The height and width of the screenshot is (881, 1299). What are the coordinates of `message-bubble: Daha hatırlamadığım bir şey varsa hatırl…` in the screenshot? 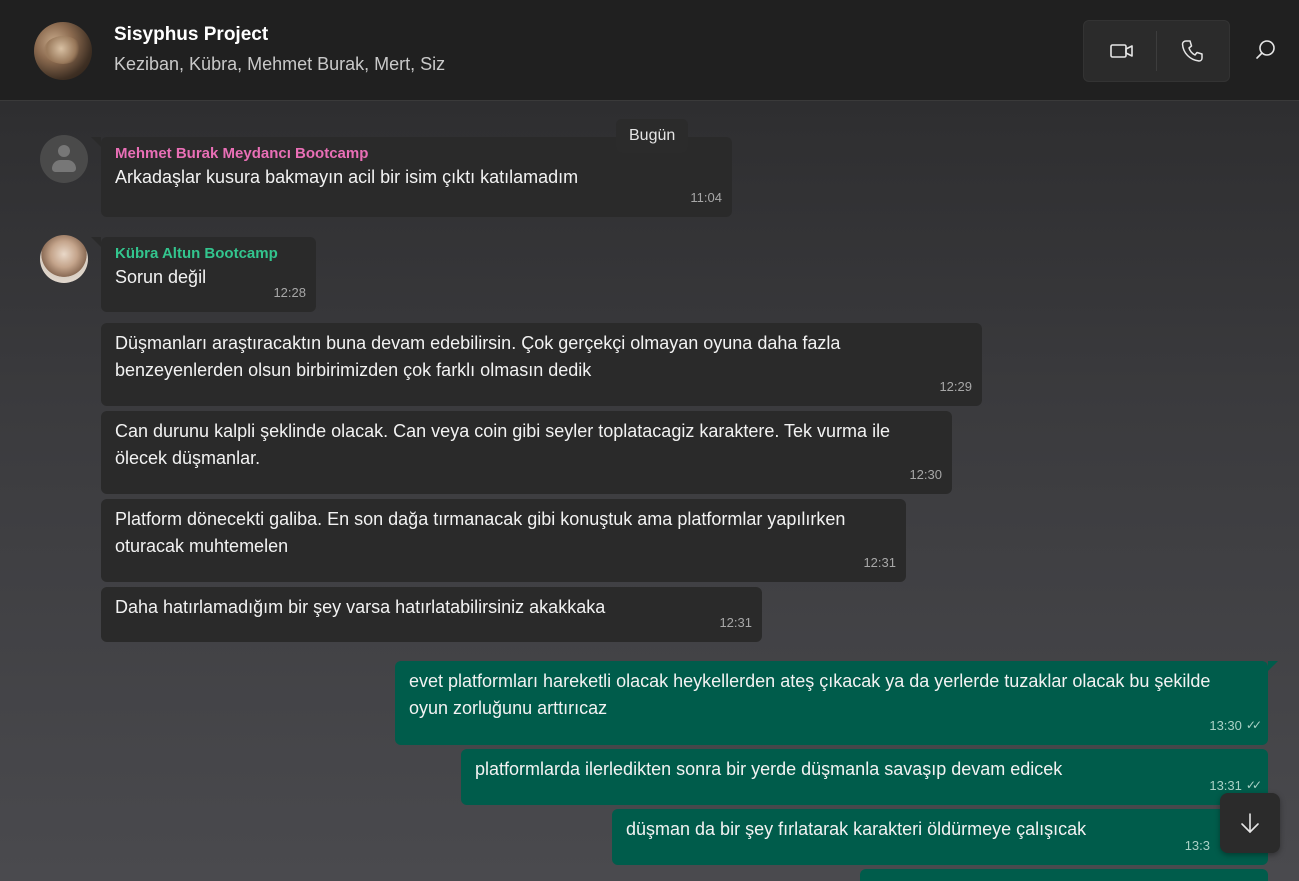 It's located at (431, 614).